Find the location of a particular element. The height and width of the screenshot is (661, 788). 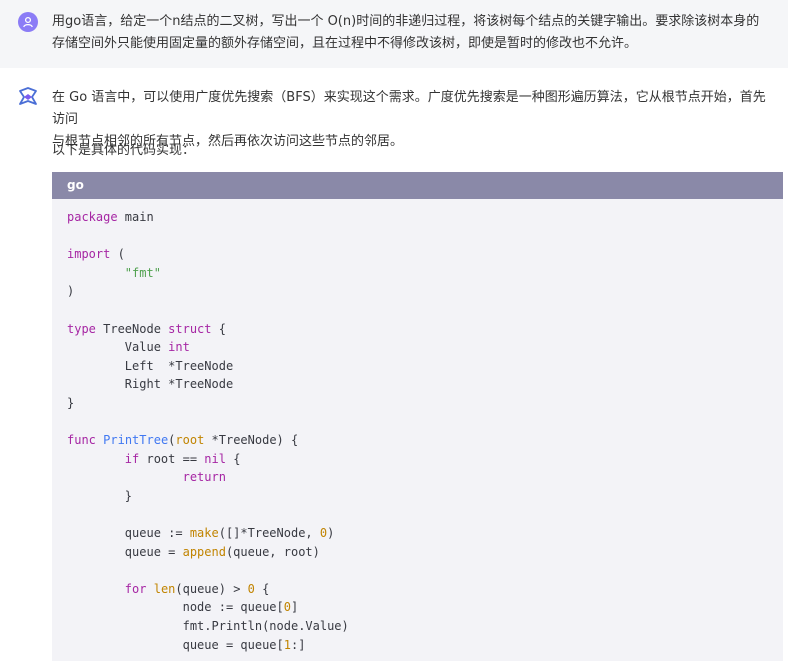

code-line: for len(queue) > 0 { is located at coordinates (197, 588).